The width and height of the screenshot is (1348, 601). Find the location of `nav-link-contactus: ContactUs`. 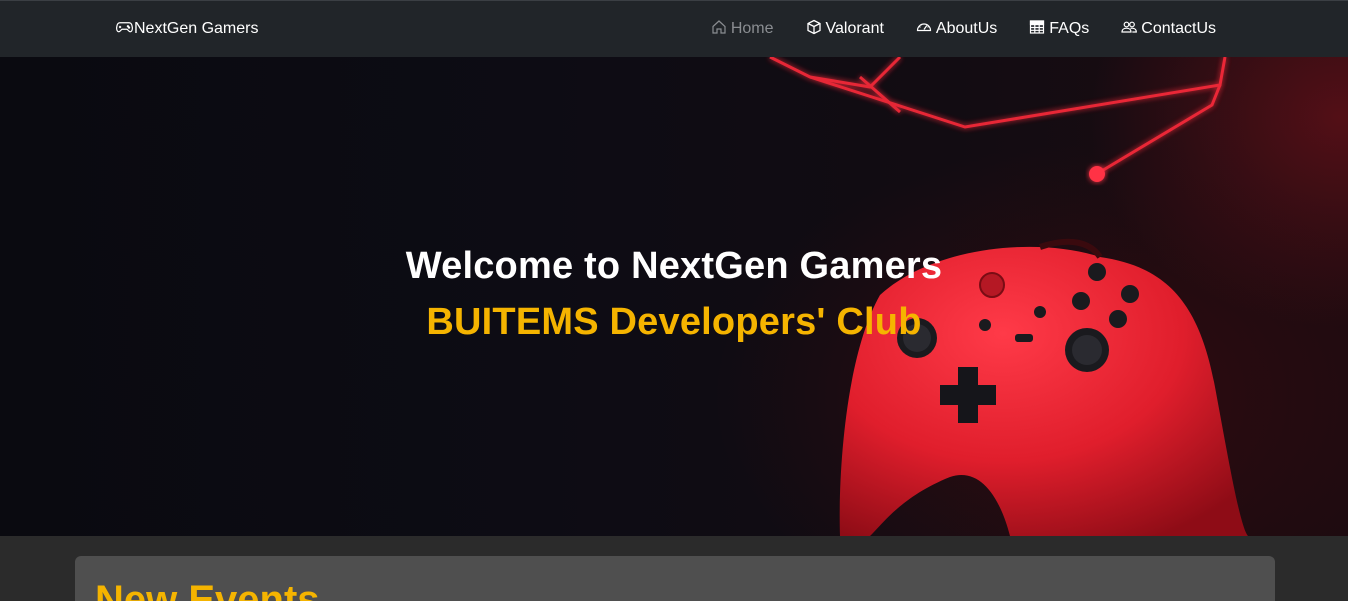

nav-link-contactus: ContactUs is located at coordinates (1168, 29).